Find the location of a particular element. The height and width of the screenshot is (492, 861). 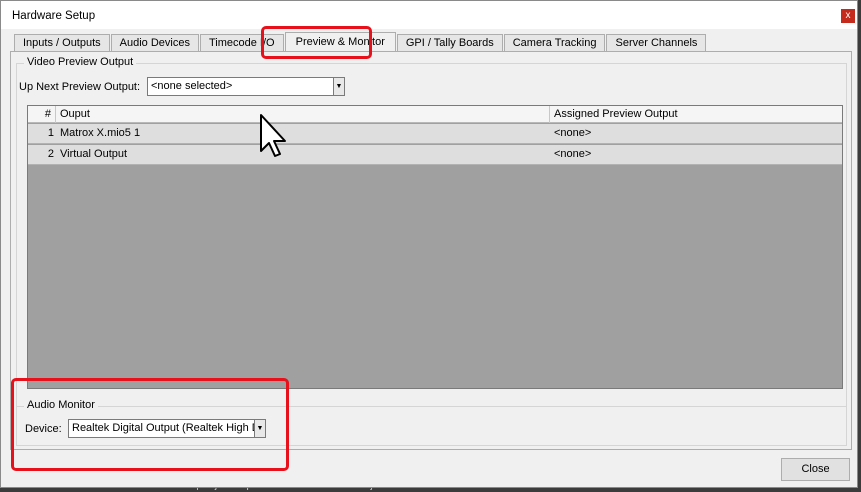

row-number: 2 is located at coordinates (50, 154).